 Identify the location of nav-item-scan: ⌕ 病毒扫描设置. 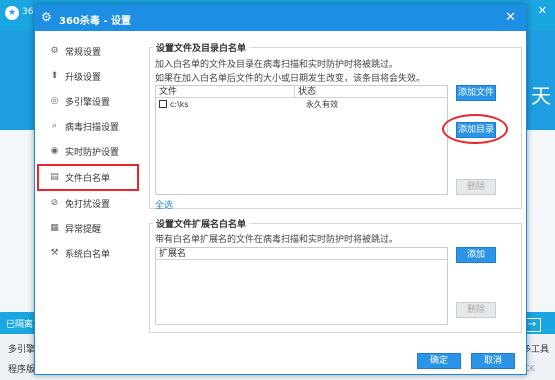
(88, 126).